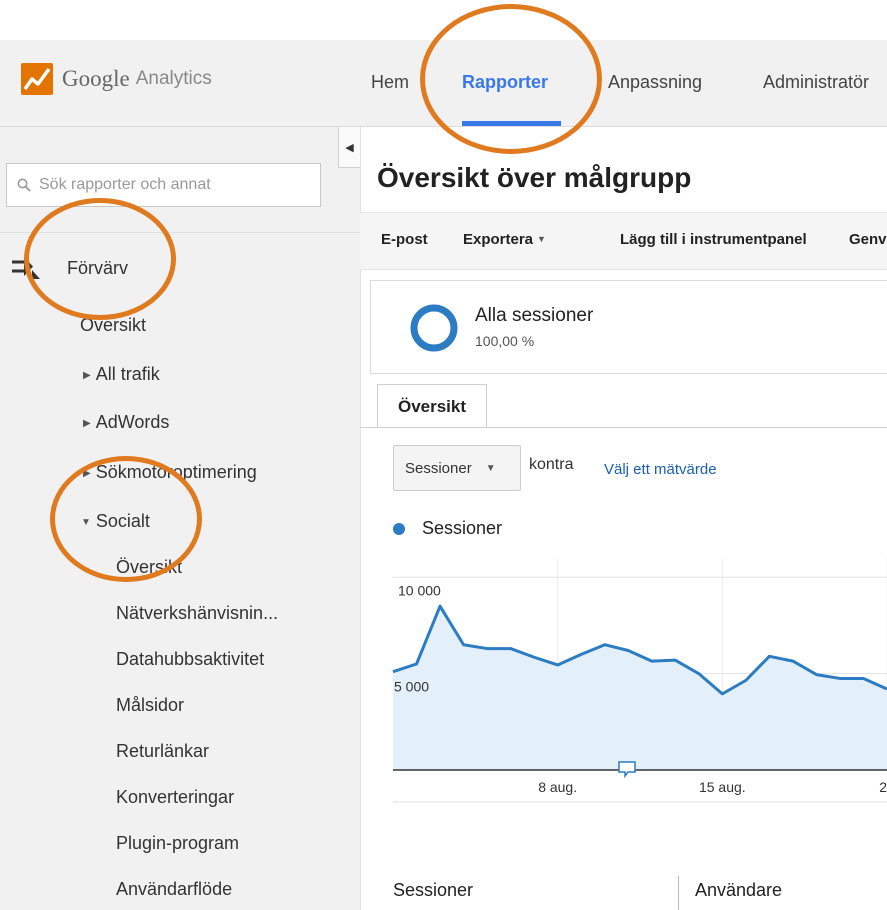 The width and height of the screenshot is (887, 910). I want to click on sidebar-social-konverteringar: Konverteringar, so click(175, 797).